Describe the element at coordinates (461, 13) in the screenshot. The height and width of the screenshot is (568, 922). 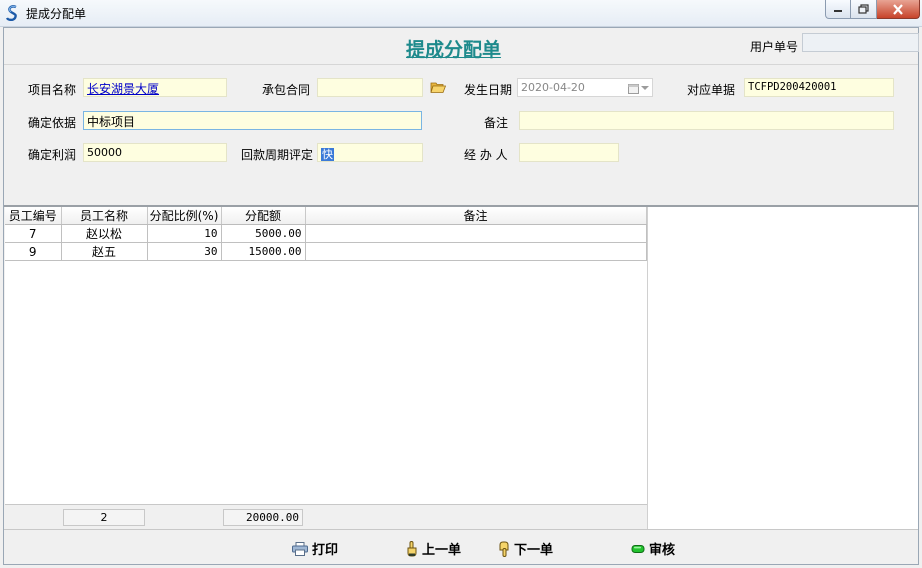
I see `title-bar: 提成分配单` at that location.